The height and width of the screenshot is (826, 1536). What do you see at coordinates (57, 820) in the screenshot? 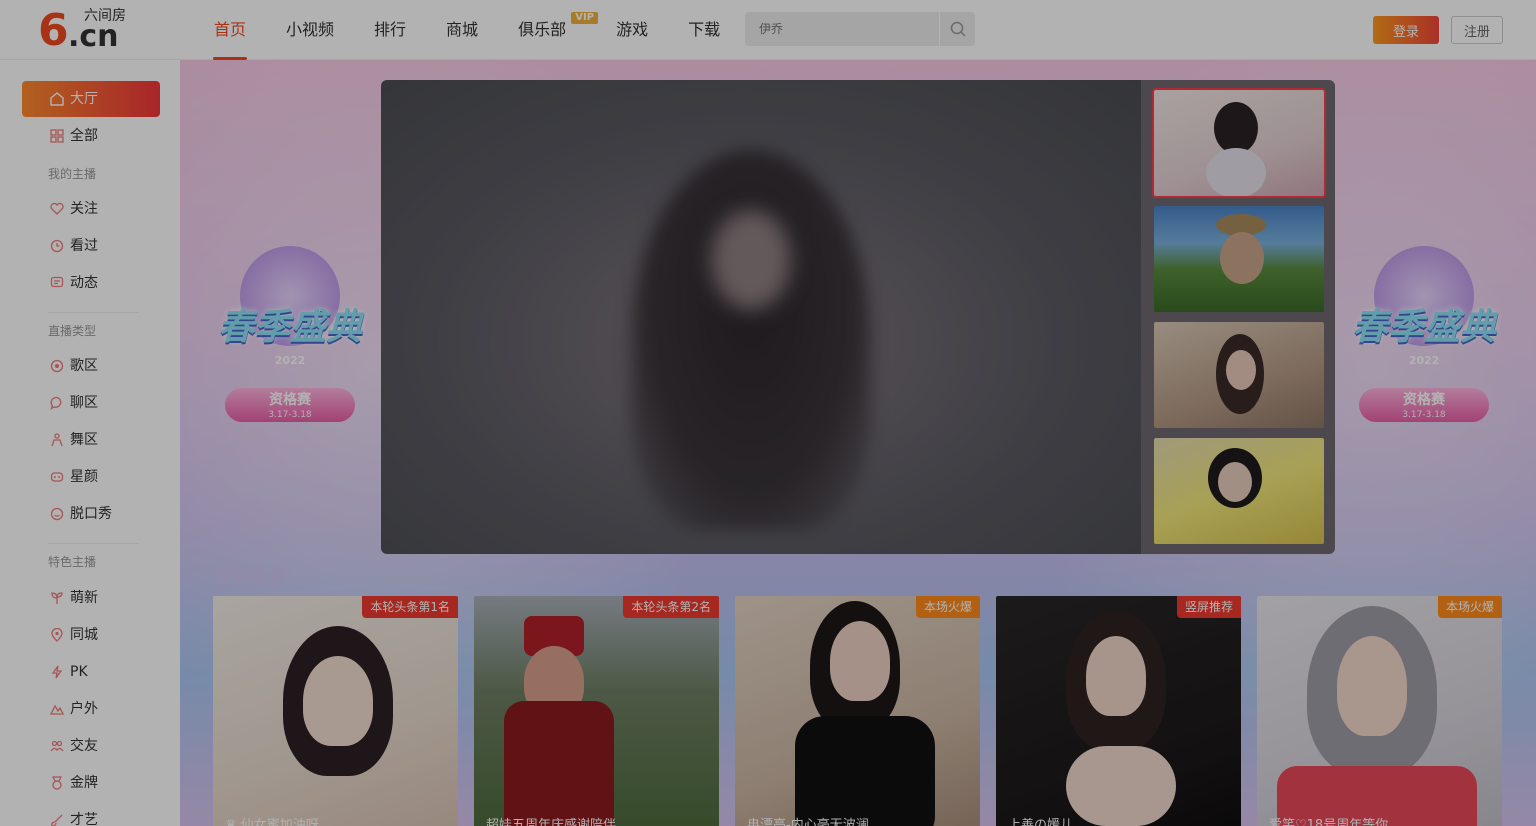
I see `brush-icon` at bounding box center [57, 820].